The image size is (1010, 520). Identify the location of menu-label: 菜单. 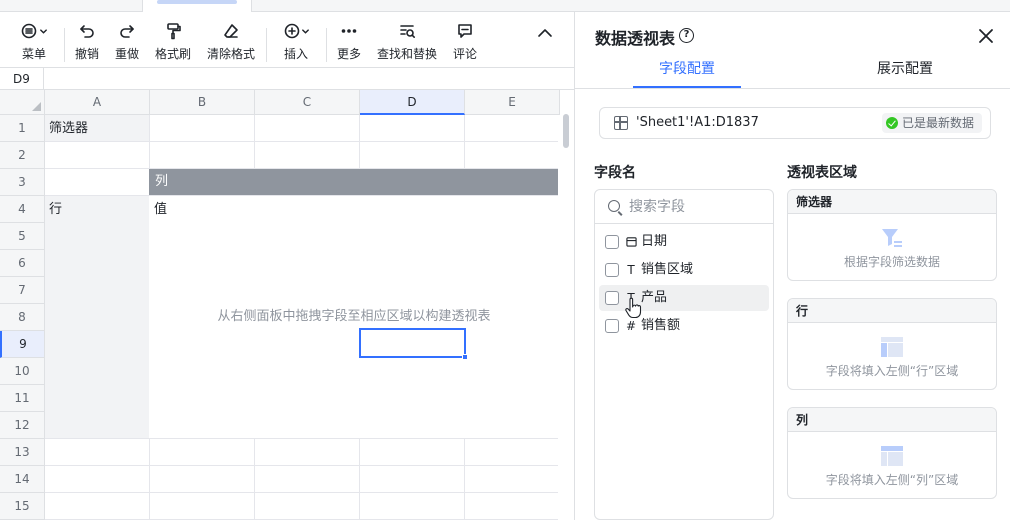
(33, 54).